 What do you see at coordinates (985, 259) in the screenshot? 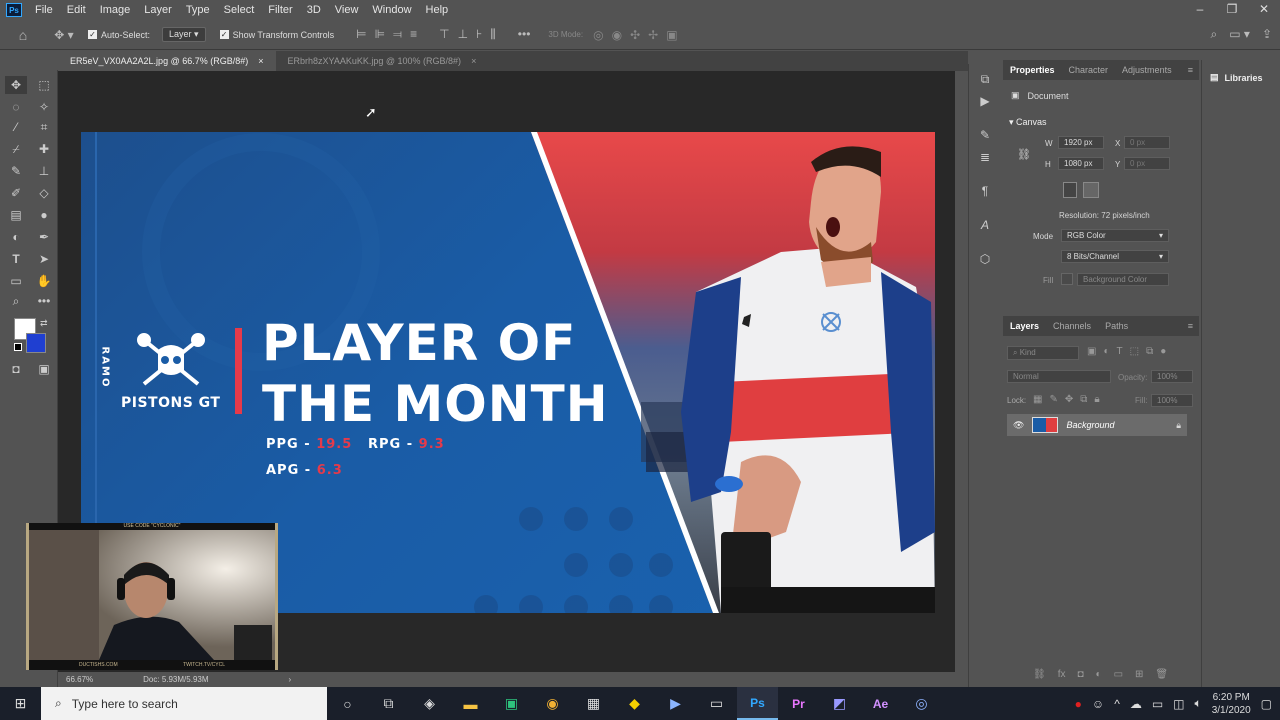
I see `3d-panel-icon: ⬡` at bounding box center [985, 259].